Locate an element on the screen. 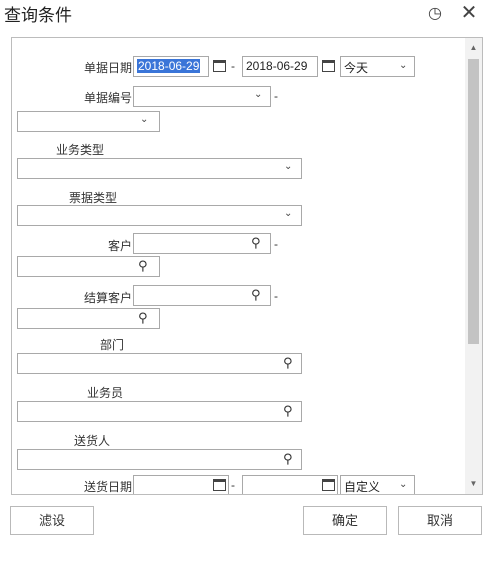  biz-type-label: 业务类型 is located at coordinates (80, 150).